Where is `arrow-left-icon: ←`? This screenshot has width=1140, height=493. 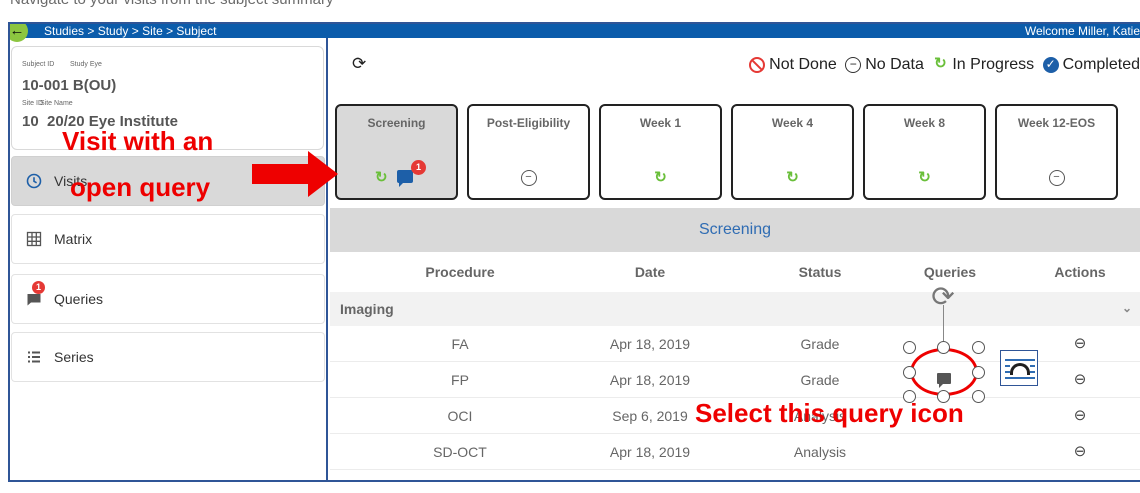
arrow-left-icon: ← is located at coordinates (17, 30).